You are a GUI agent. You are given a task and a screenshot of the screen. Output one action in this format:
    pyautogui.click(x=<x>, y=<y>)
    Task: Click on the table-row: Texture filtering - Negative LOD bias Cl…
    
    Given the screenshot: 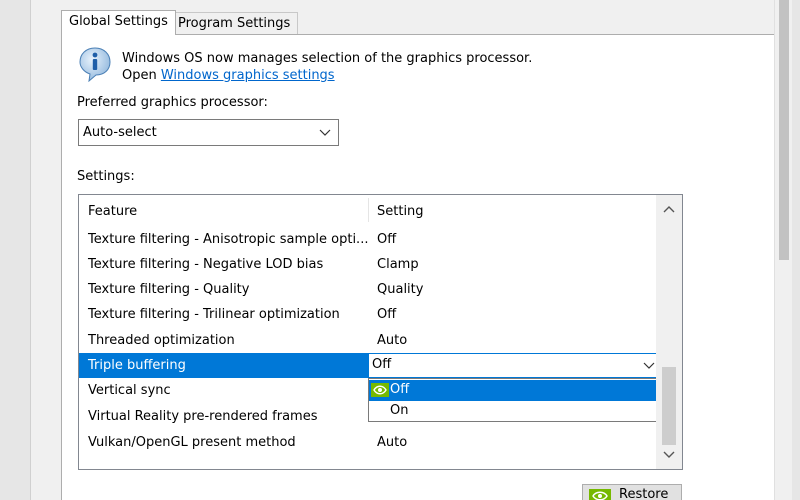 What is the action you would take?
    pyautogui.click(x=367, y=264)
    